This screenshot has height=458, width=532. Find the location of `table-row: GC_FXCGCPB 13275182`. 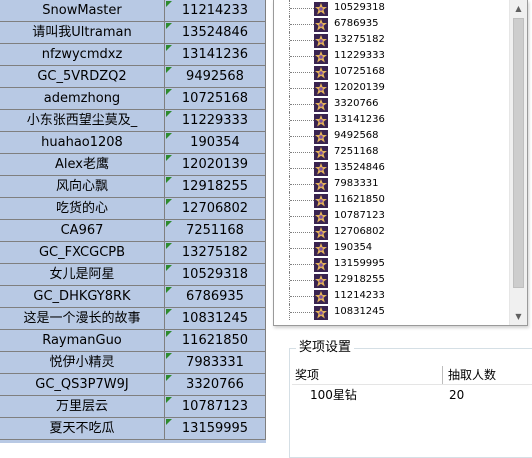

table-row: GC_FXCGCPB 13275182 is located at coordinates (133, 253).